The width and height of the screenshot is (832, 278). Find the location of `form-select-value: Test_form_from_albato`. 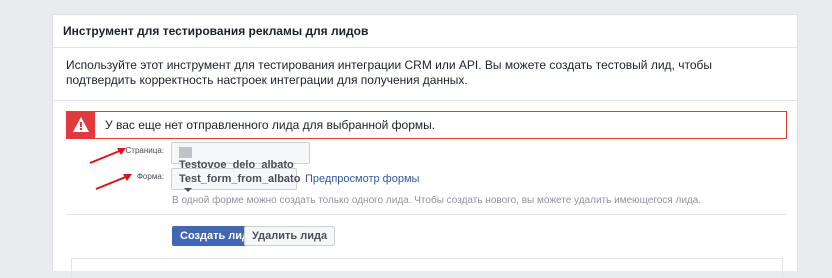

form-select-value: Test_form_from_albato is located at coordinates (240, 179).